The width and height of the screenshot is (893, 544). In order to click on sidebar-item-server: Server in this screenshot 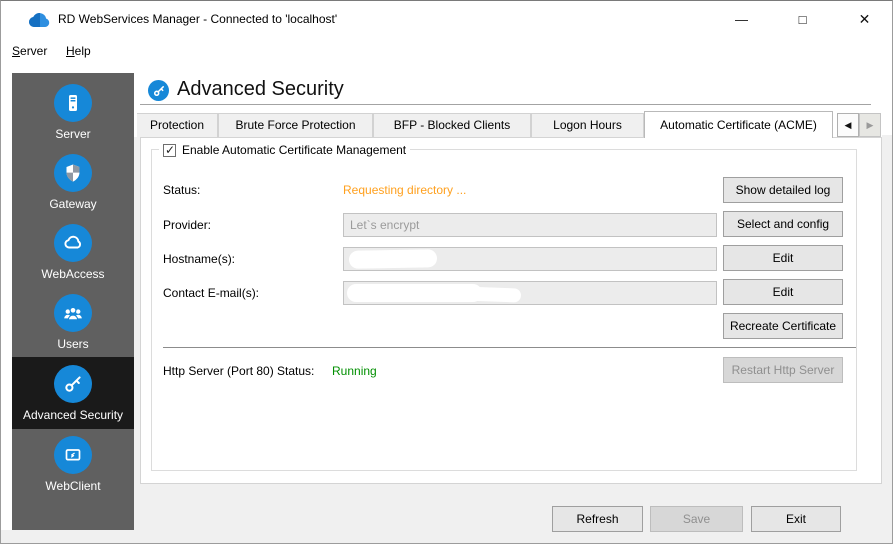, I will do `click(73, 112)`.